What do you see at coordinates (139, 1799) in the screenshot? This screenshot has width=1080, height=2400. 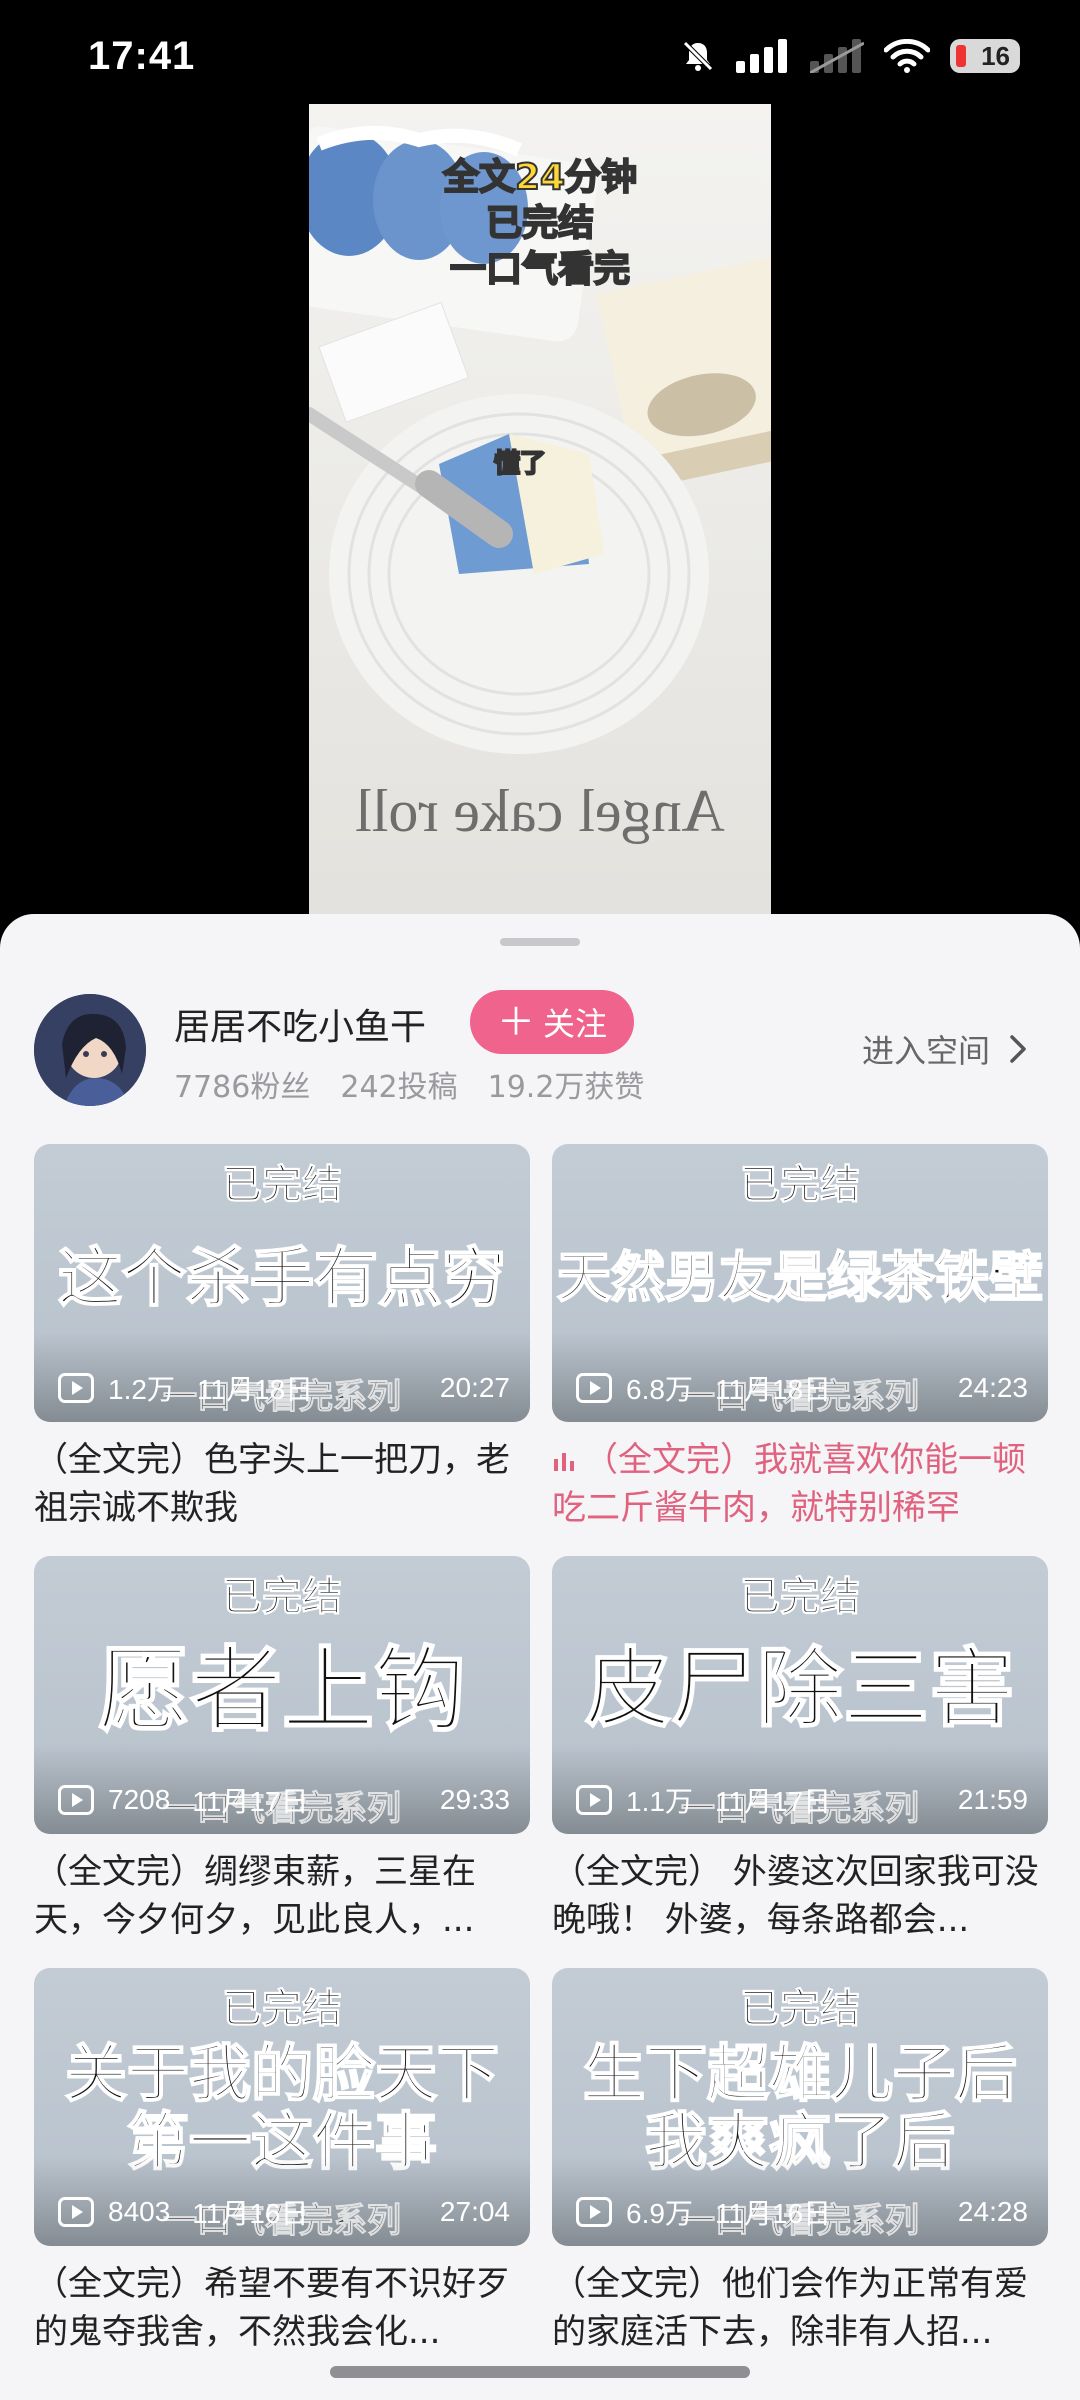 I see `view-count: 7208` at bounding box center [139, 1799].